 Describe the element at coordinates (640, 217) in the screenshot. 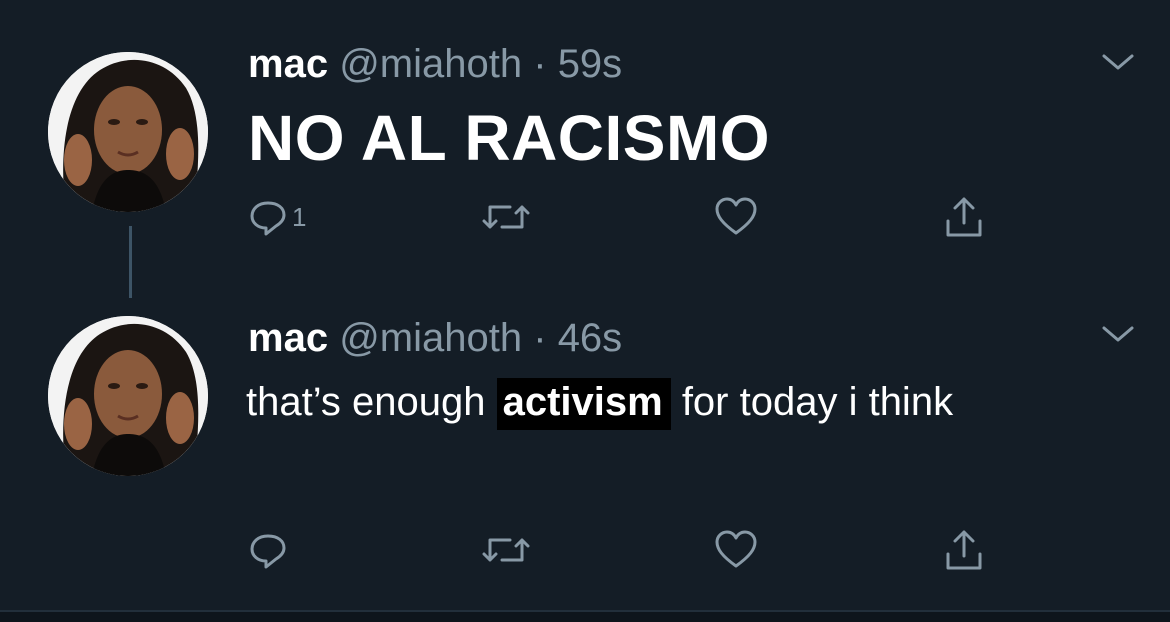

I see `tweet-actions: 1` at that location.